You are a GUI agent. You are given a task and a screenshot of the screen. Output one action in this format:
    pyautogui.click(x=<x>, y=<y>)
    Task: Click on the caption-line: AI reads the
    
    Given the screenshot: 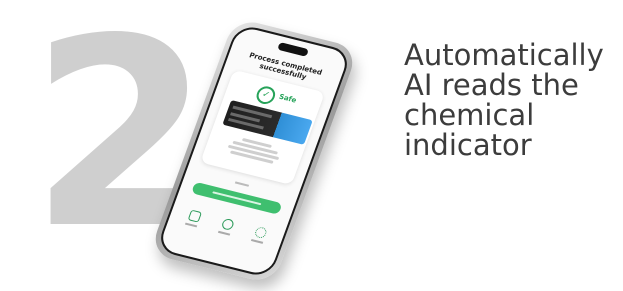 What is the action you would take?
    pyautogui.click(x=491, y=85)
    